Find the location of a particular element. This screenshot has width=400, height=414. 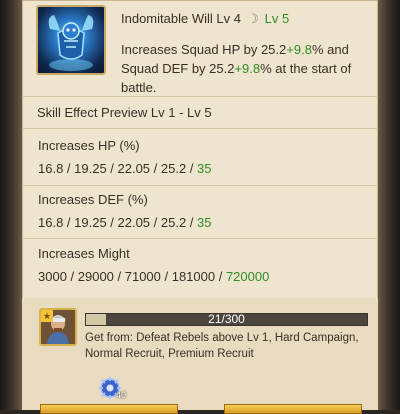

next-level: Lv 5 is located at coordinates (277, 18).